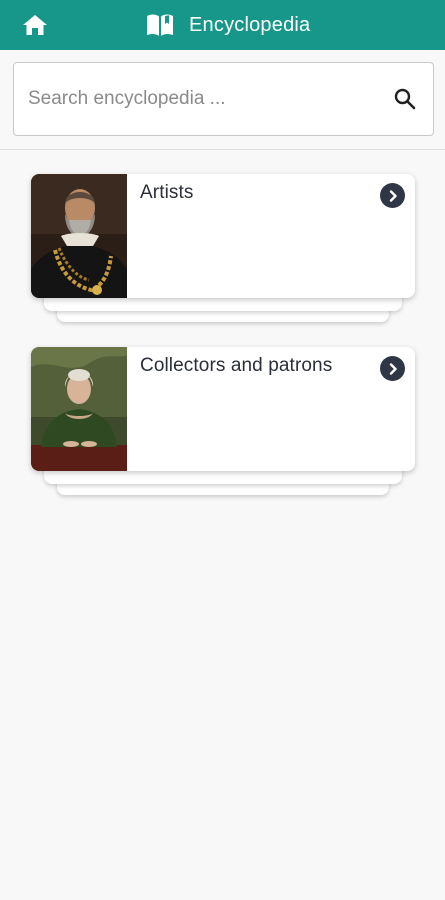 The width and height of the screenshot is (445, 900). I want to click on app-title-group: Encyclopedia, so click(227, 25).